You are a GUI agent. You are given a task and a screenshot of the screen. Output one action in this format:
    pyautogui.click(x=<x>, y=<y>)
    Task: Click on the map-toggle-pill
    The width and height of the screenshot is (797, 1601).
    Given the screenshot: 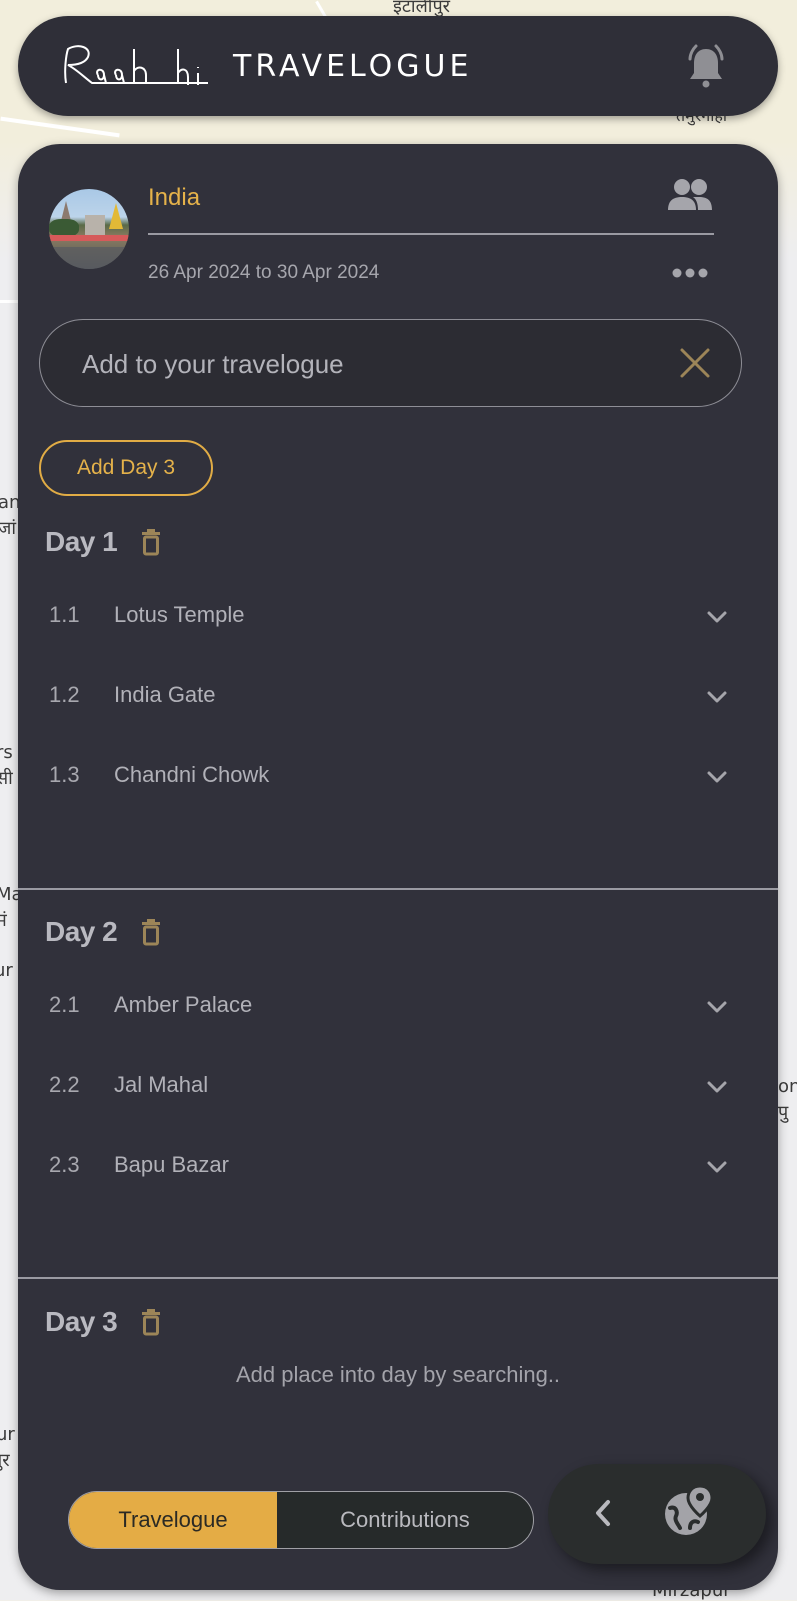 What is the action you would take?
    pyautogui.click(x=657, y=1514)
    